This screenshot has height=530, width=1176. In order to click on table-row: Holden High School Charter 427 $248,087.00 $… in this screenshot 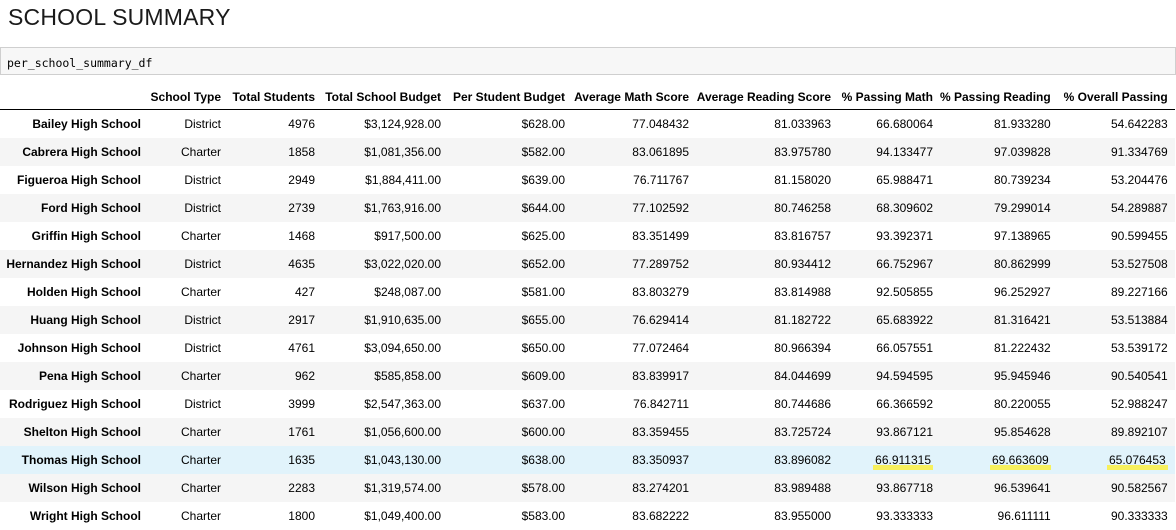, I will do `click(587, 292)`.